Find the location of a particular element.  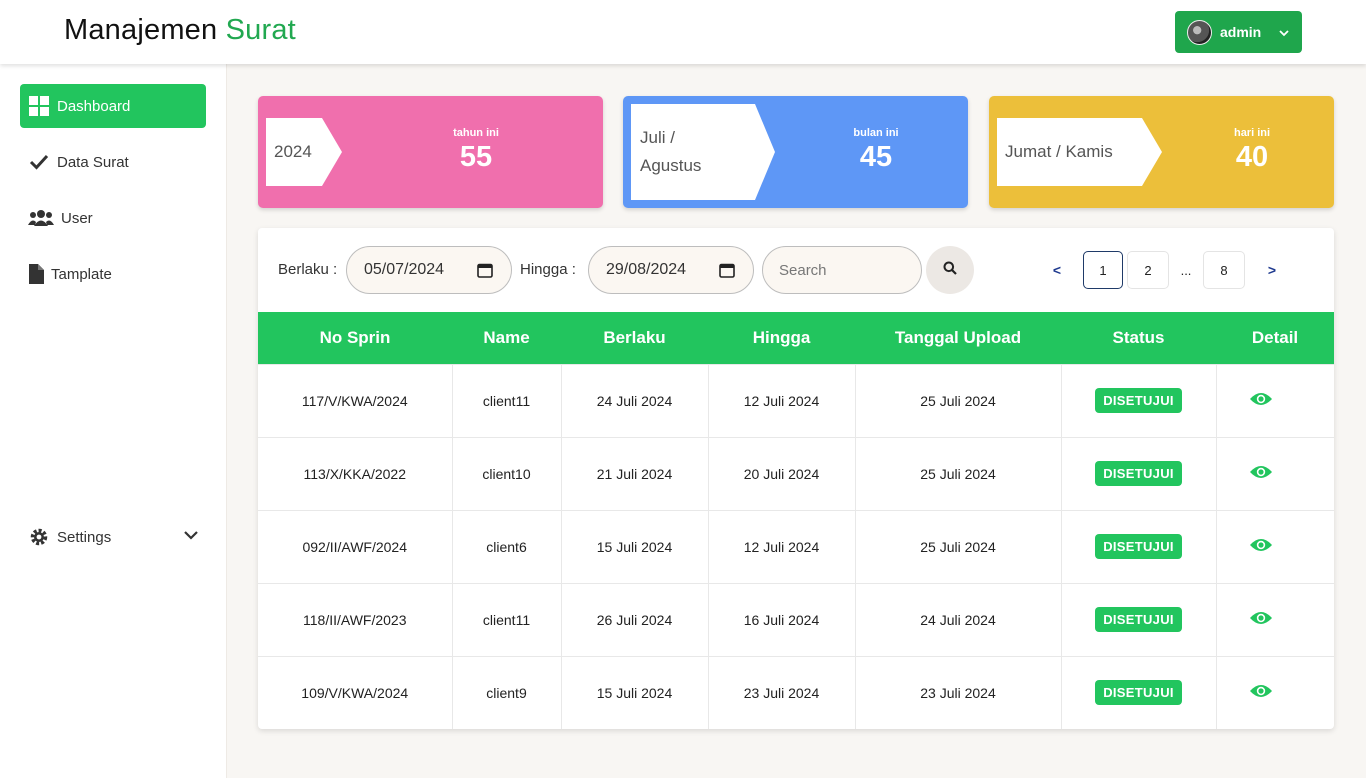

column-header: Name is located at coordinates (506, 338).